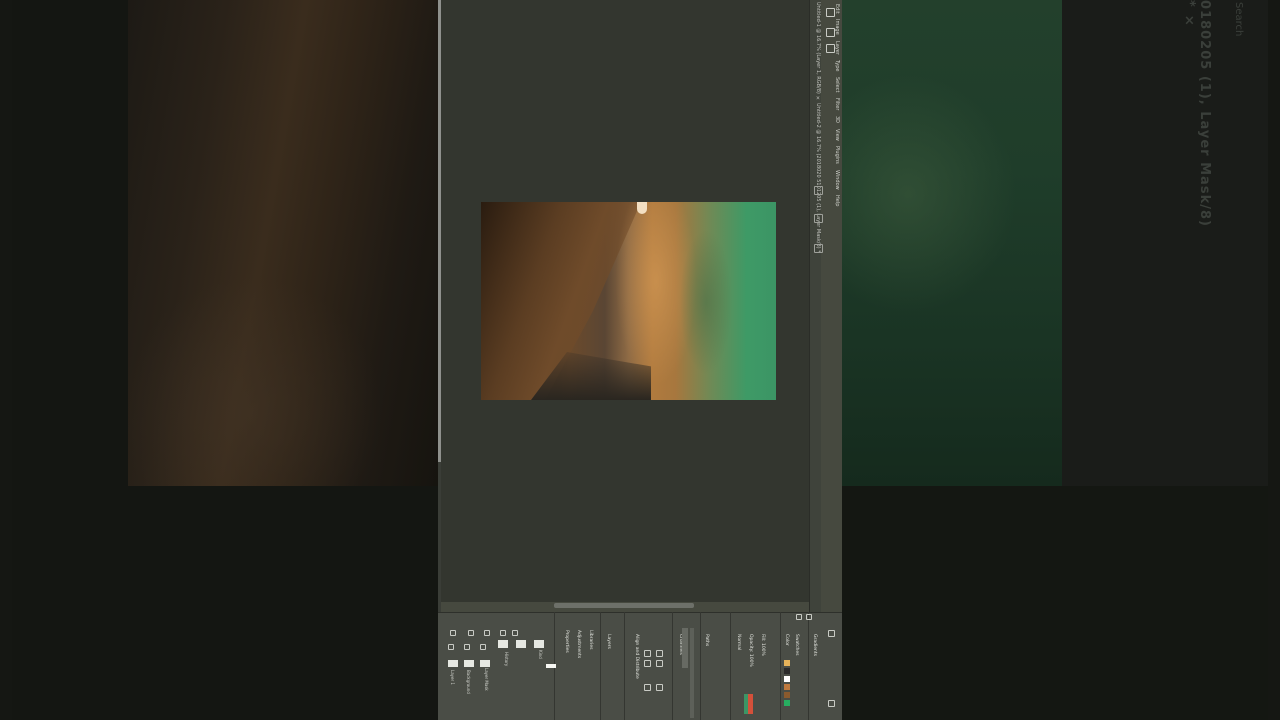  What do you see at coordinates (647, 663) in the screenshot?
I see `align-center-icon` at bounding box center [647, 663].